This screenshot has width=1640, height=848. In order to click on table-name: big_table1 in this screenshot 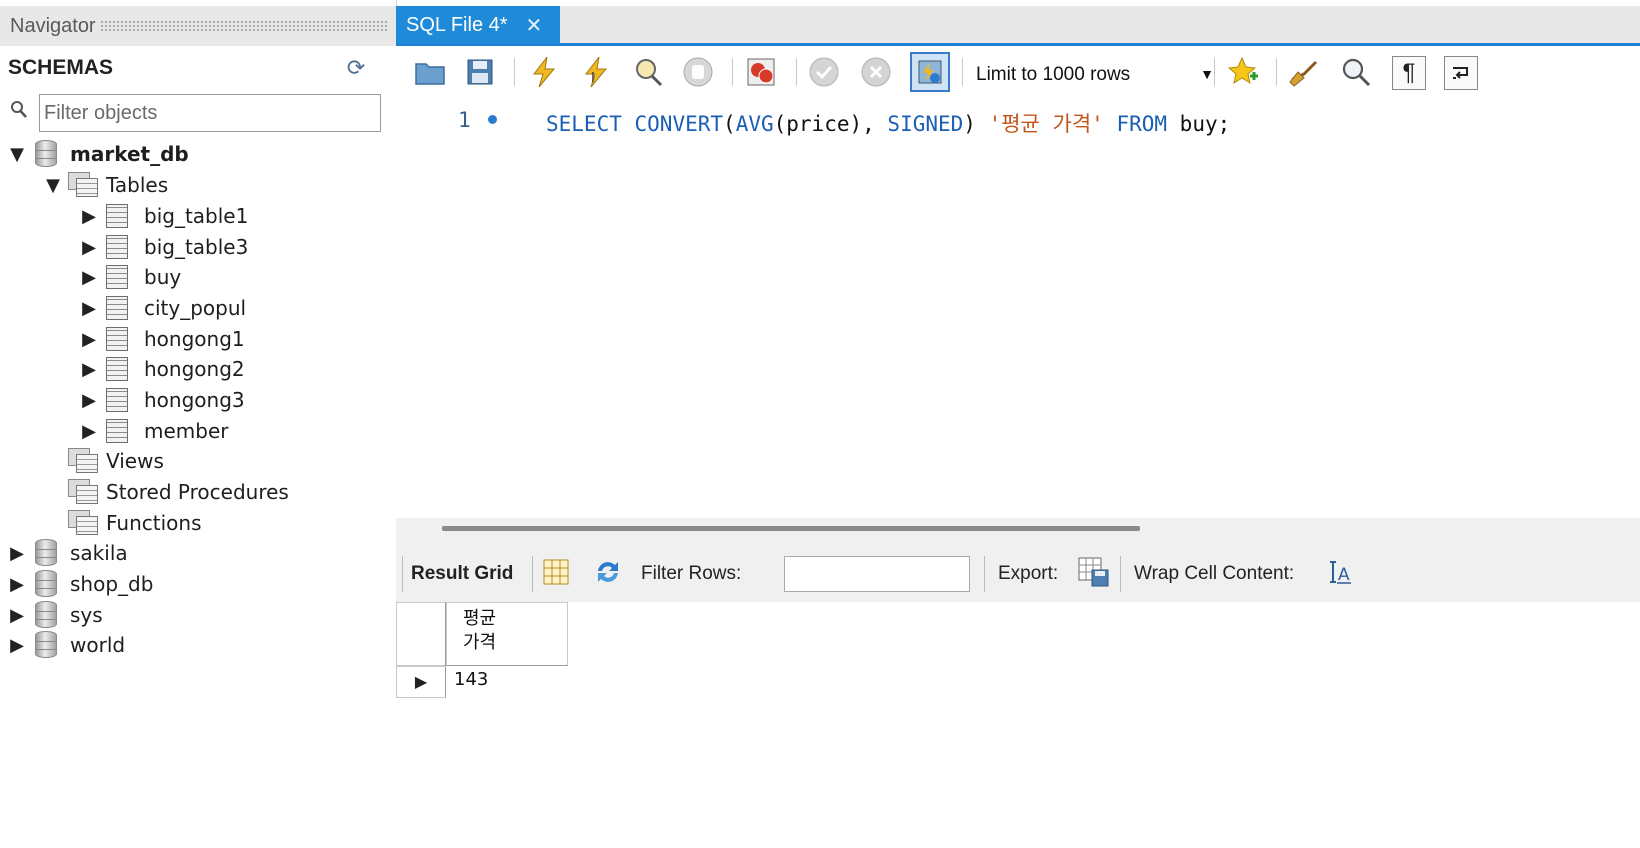, I will do `click(196, 216)`.